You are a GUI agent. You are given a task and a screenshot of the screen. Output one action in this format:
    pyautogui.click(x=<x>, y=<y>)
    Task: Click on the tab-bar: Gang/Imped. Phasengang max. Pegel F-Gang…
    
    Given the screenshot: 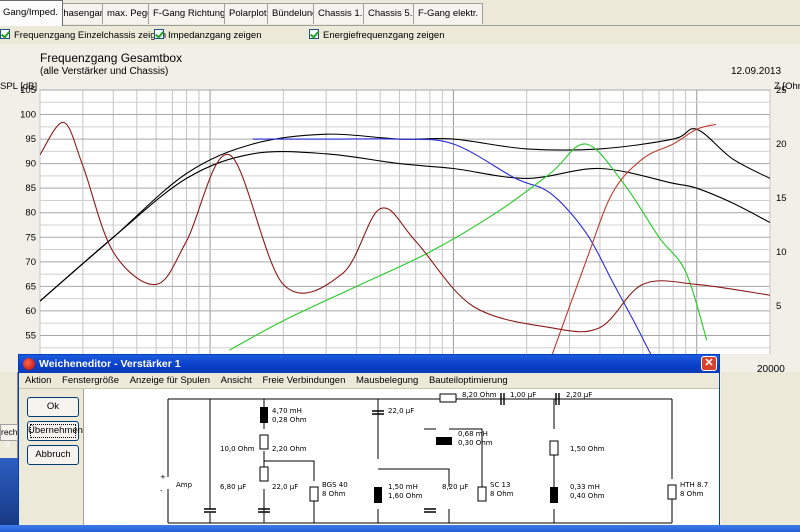 What is the action you would take?
    pyautogui.click(x=400, y=13)
    